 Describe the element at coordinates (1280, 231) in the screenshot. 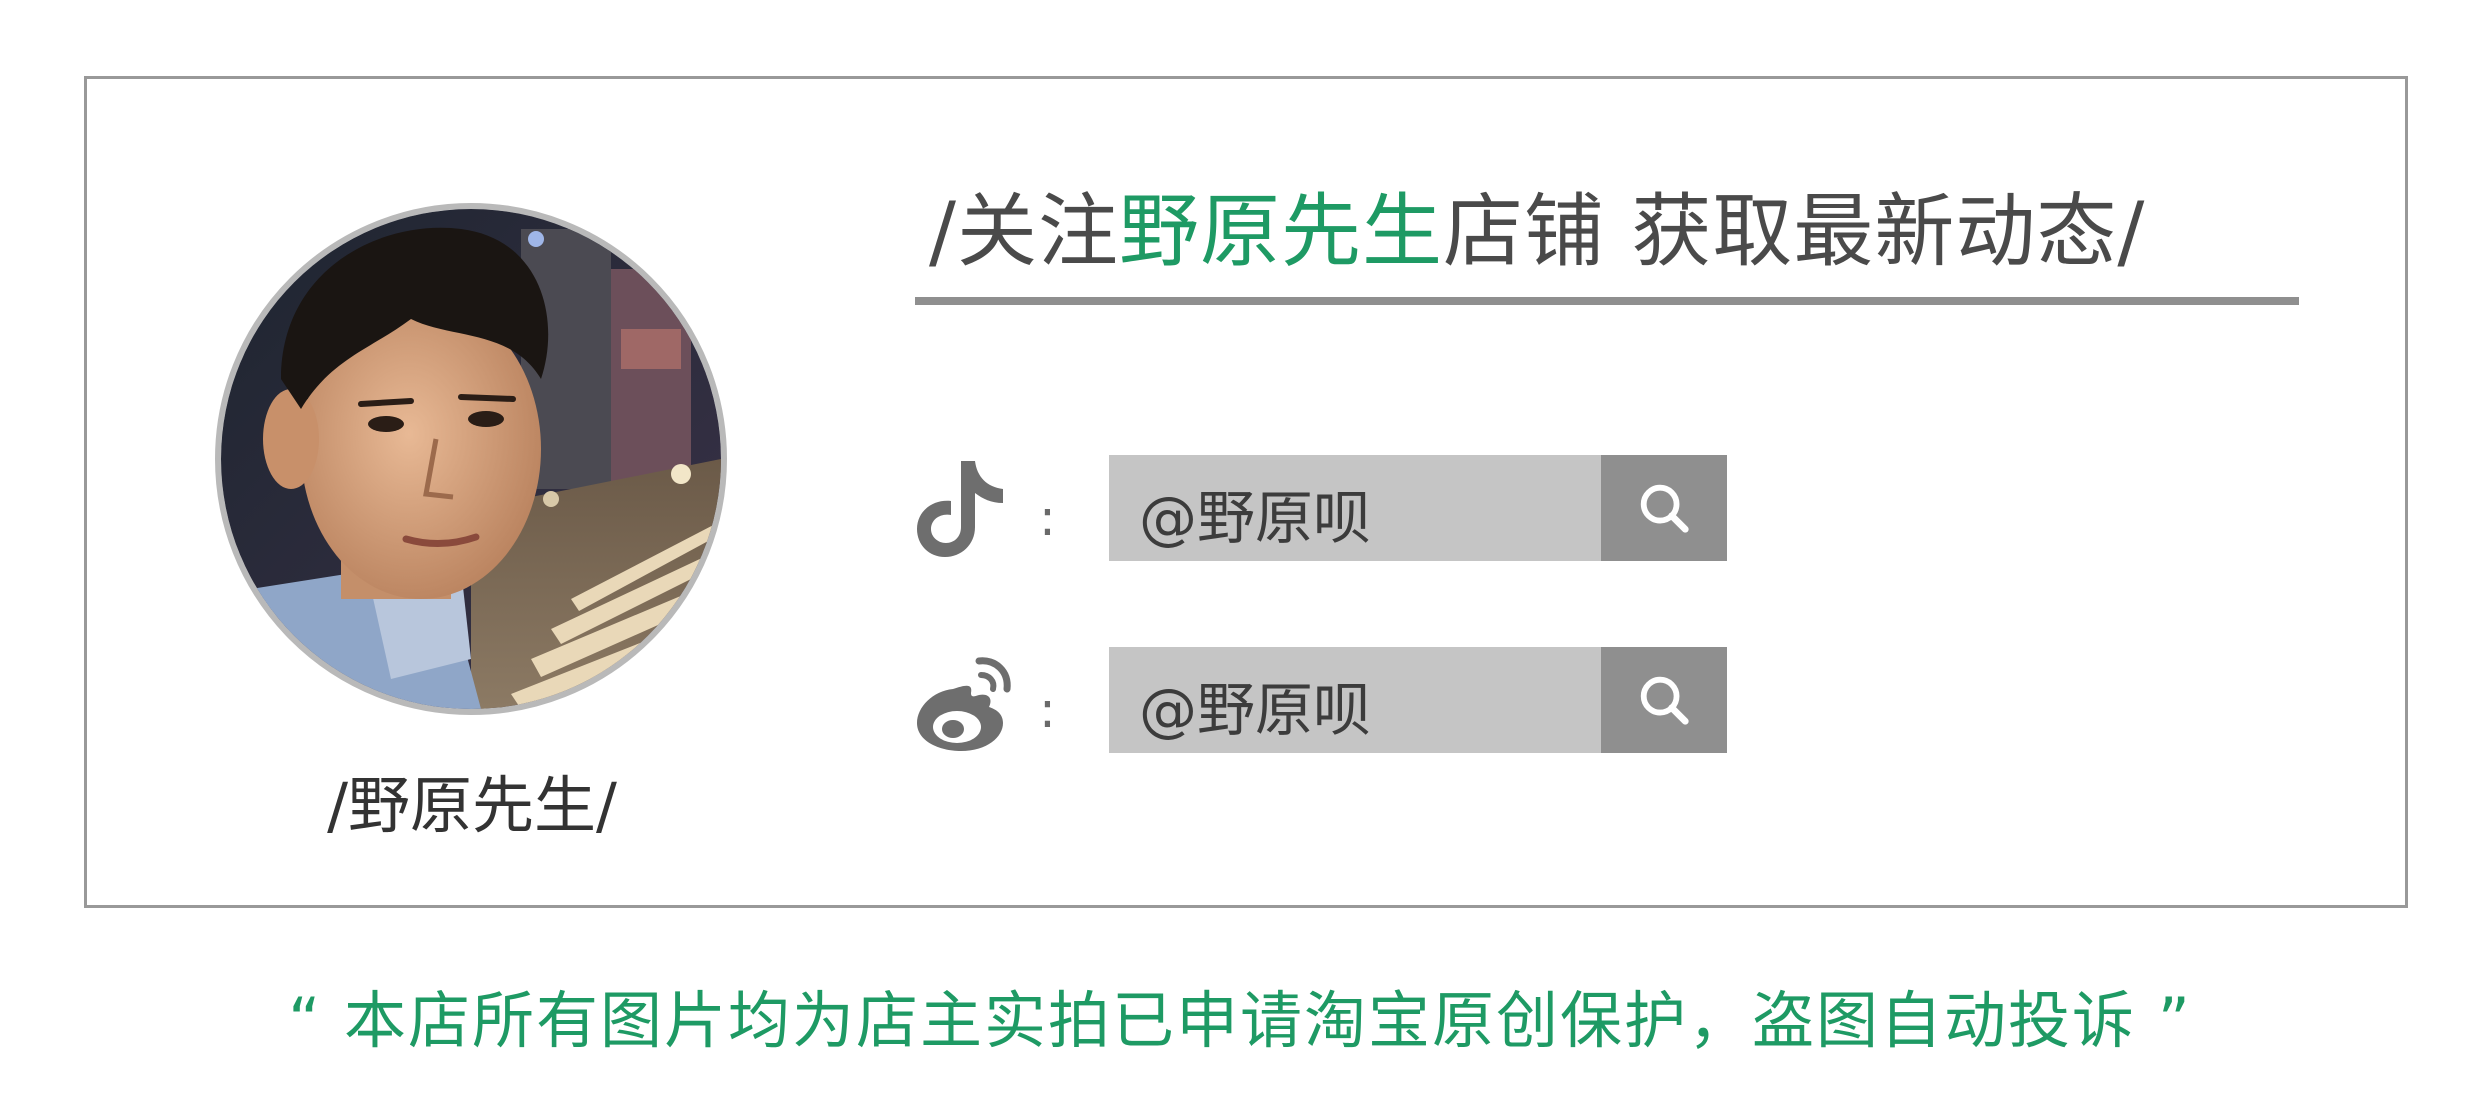

I see `headline-accent: 野原先生` at that location.